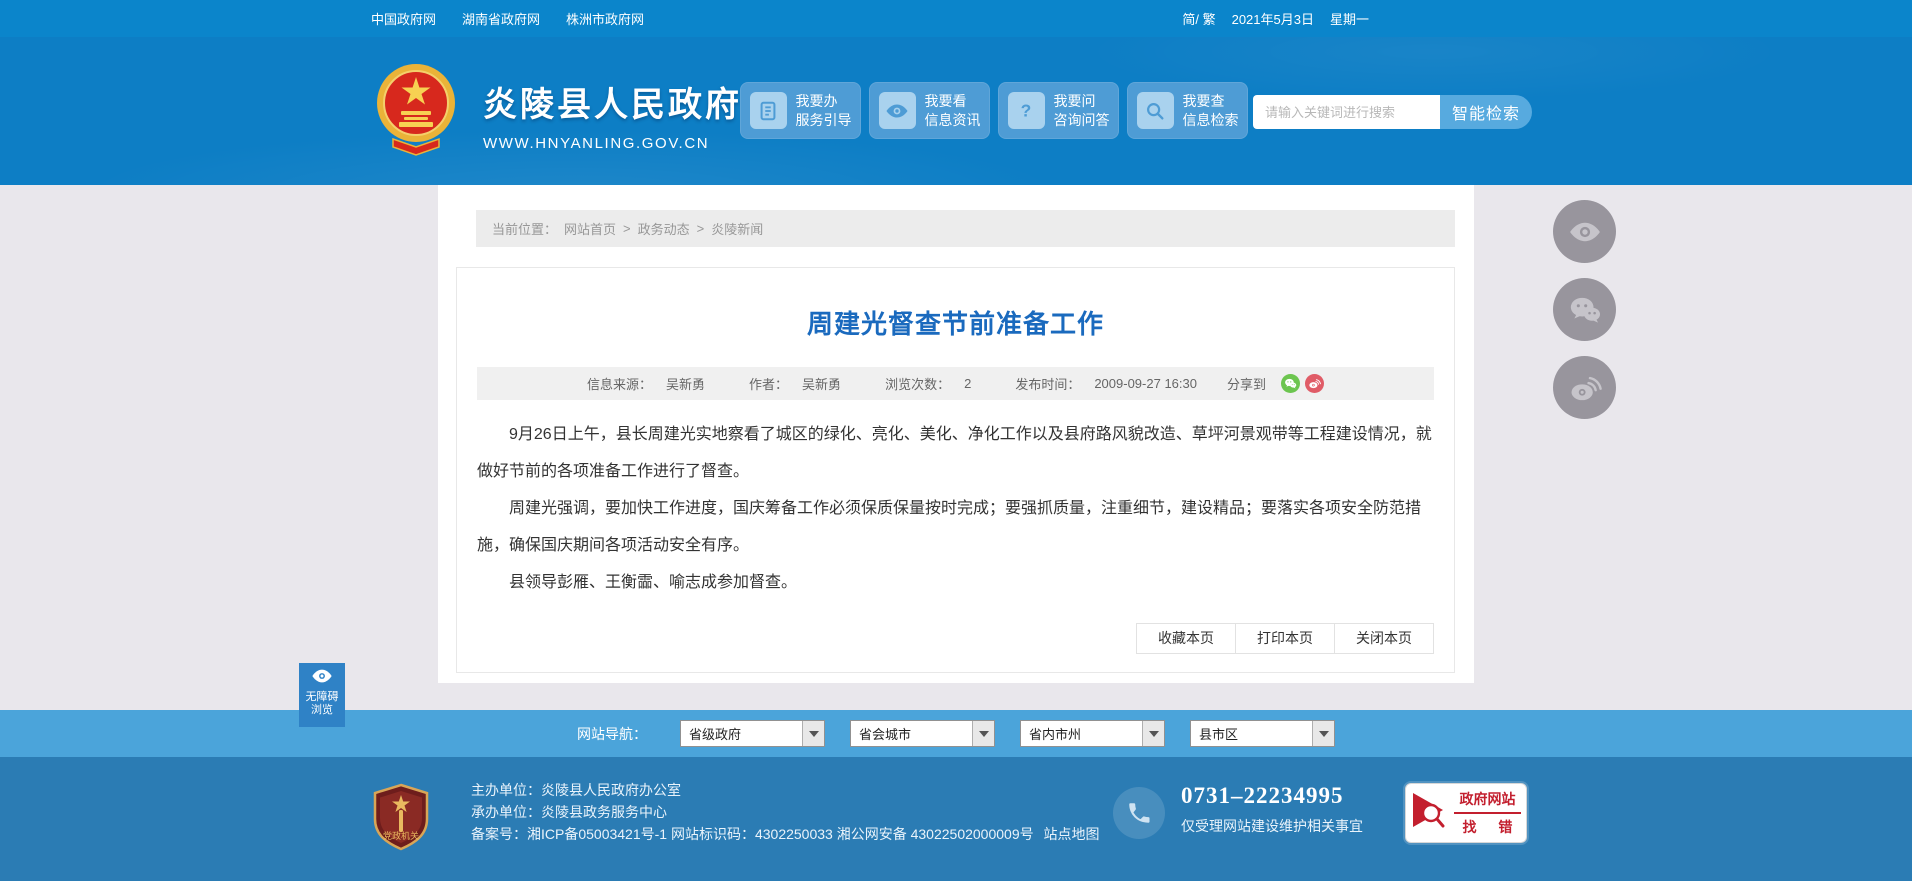 This screenshot has height=881, width=1912. What do you see at coordinates (596, 143) in the screenshot?
I see `site-url: WWW.HNYANLING.GOV.CN` at bounding box center [596, 143].